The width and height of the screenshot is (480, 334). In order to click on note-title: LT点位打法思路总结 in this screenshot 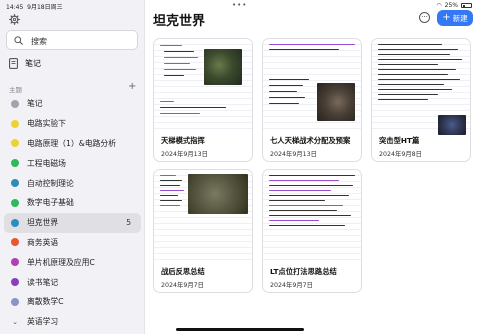, I will do `click(303, 271)`.